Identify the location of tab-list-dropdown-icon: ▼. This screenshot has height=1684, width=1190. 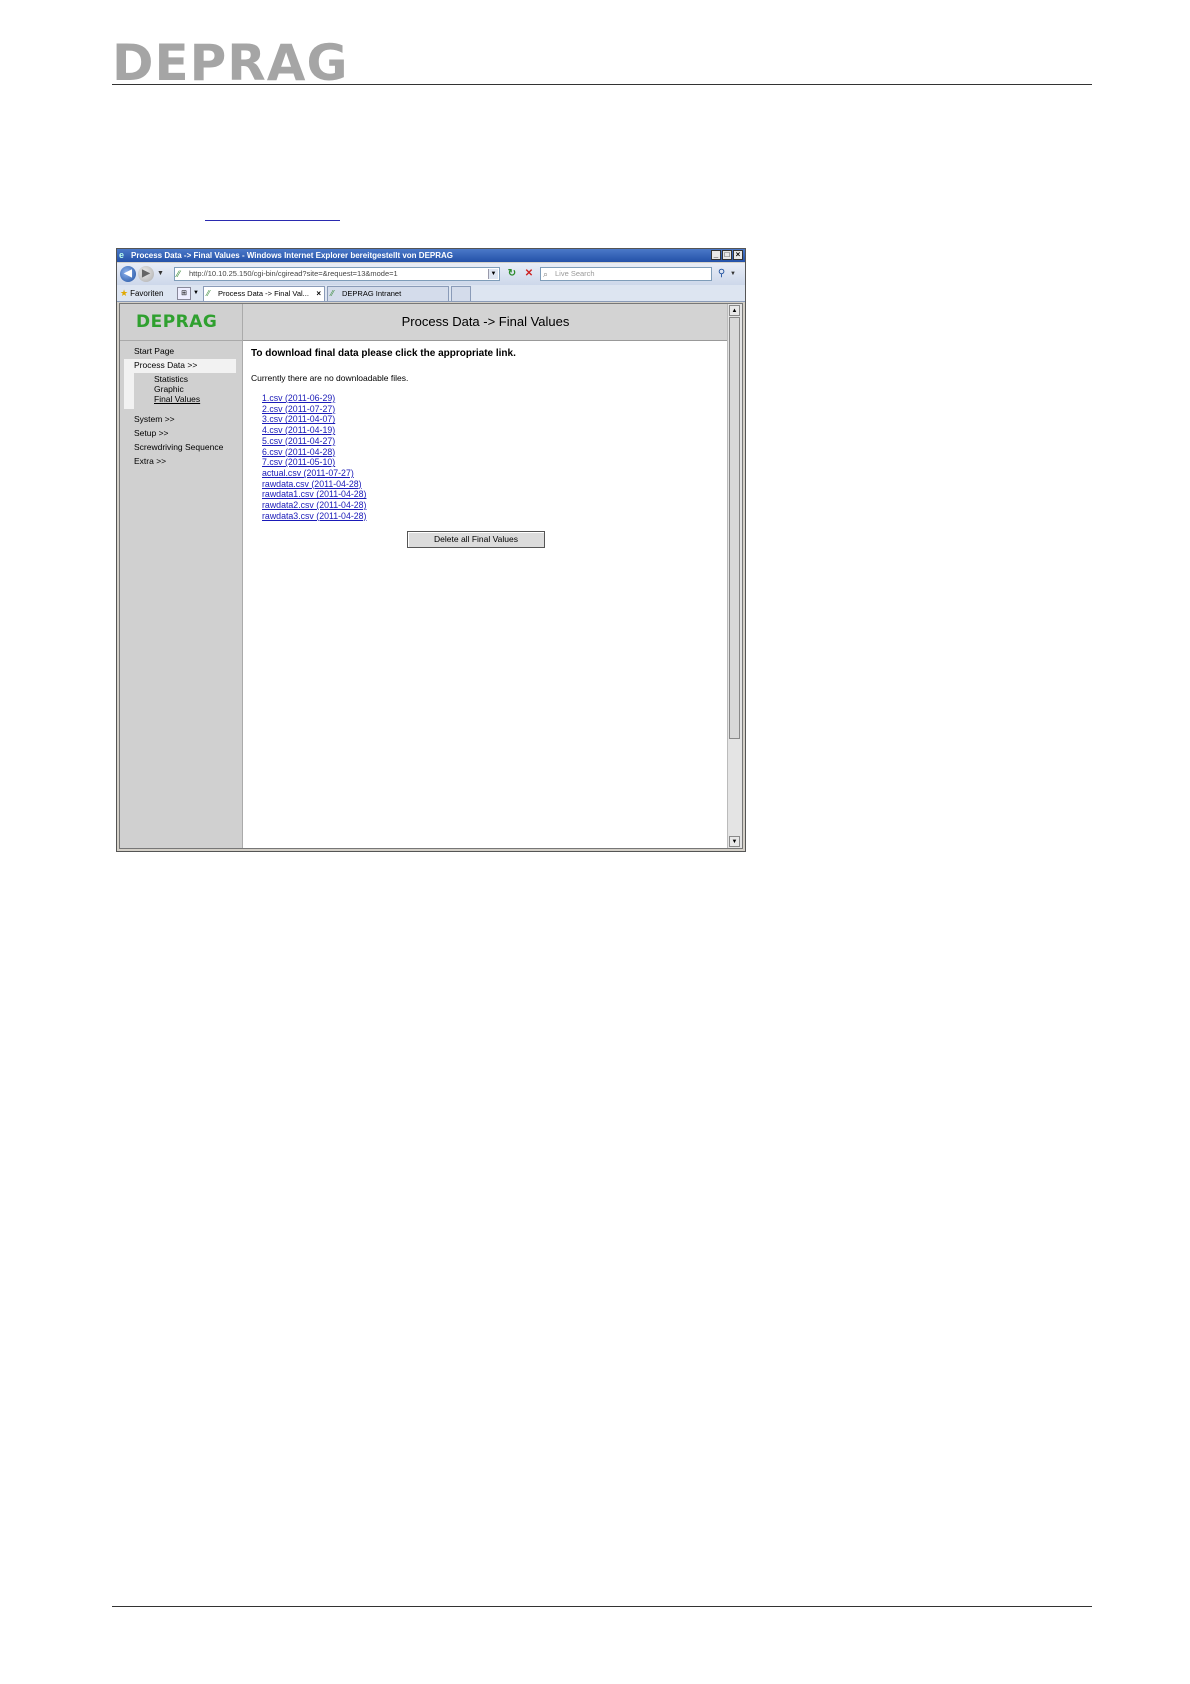
(196, 293).